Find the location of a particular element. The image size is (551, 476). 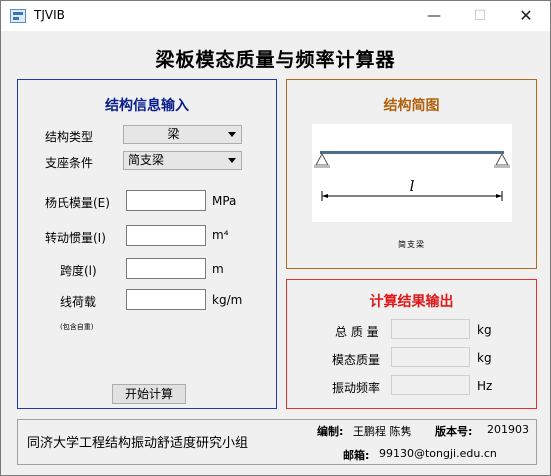

modal-mass-unit: kg is located at coordinates (484, 358).